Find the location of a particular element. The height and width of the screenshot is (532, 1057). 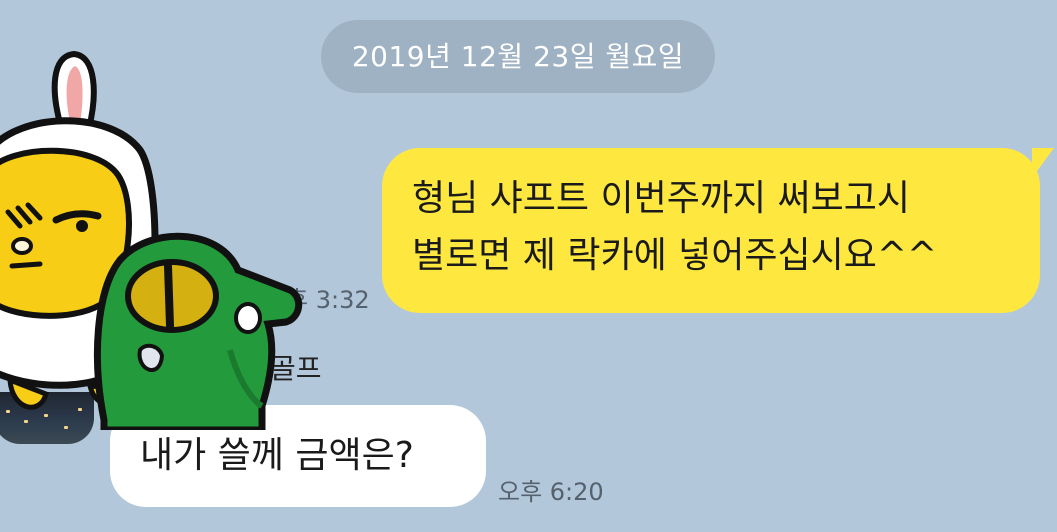

date-divider: 2019년 12월 23일 월요일 is located at coordinates (518, 56).